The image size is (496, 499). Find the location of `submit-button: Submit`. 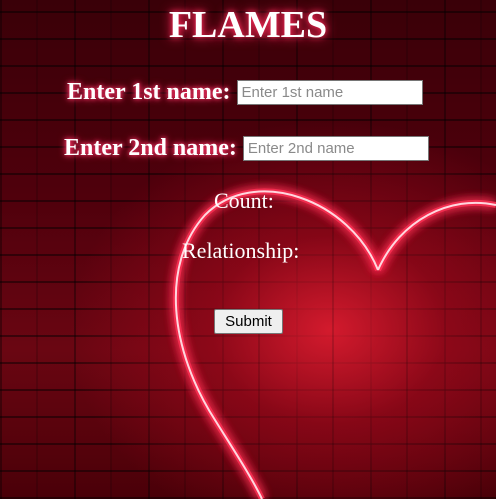

submit-button: Submit is located at coordinates (248, 321).